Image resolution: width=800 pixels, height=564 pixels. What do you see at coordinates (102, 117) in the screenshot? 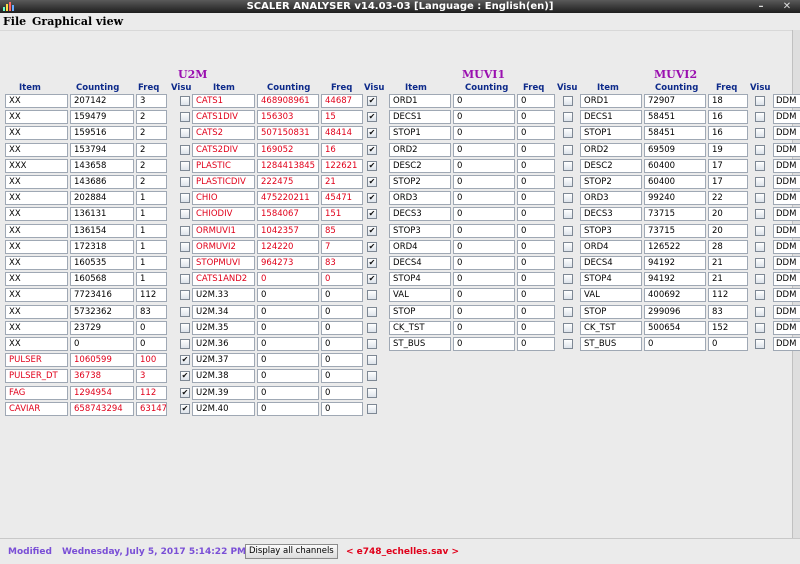
I see `counting-field: 159479` at bounding box center [102, 117].